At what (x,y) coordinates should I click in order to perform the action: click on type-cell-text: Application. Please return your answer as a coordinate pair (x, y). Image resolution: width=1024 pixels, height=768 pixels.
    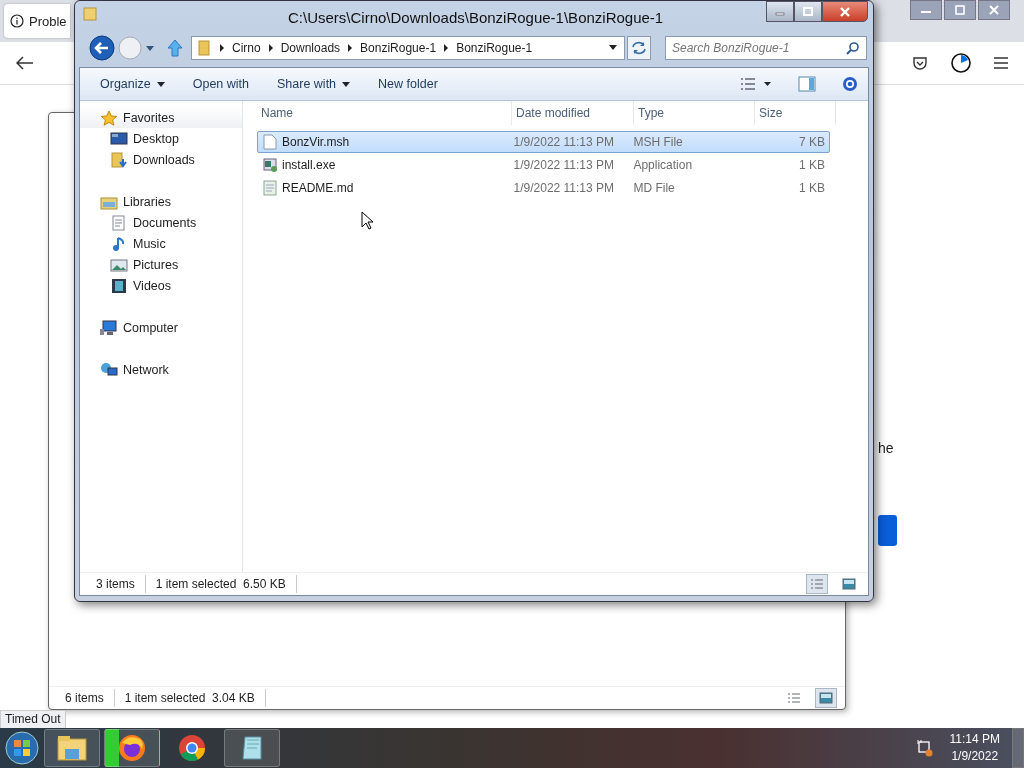
    Looking at the image, I should click on (663, 165).